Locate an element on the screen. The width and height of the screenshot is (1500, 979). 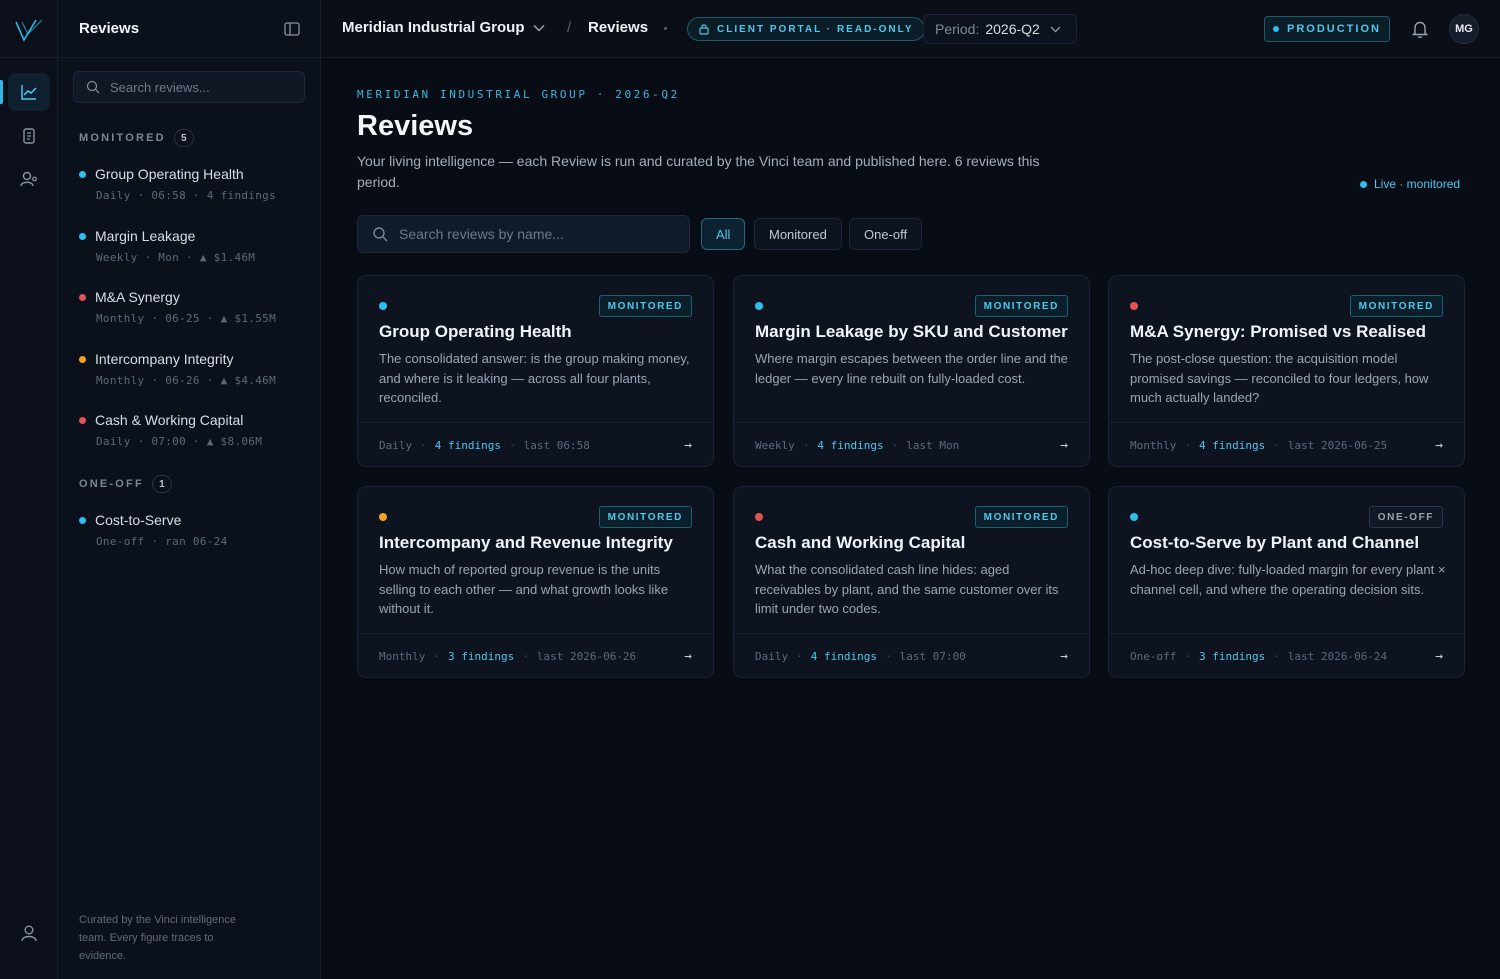
sidebar-item-meta: Monthly · 06-25 · ▲ $1.55M is located at coordinates (186, 318).